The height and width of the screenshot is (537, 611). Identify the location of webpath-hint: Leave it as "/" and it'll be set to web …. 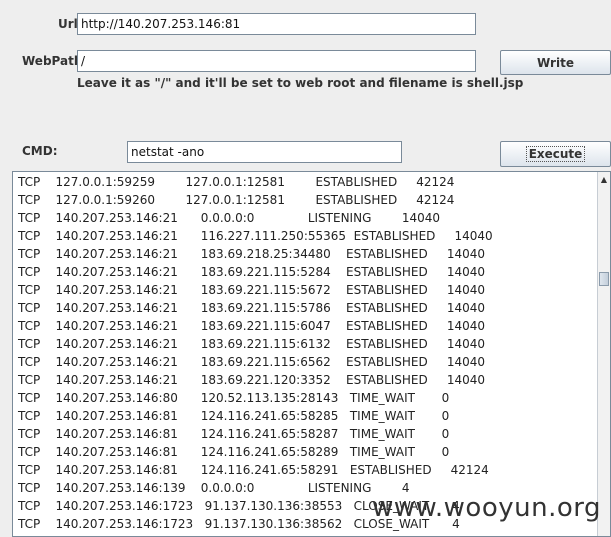
(300, 83).